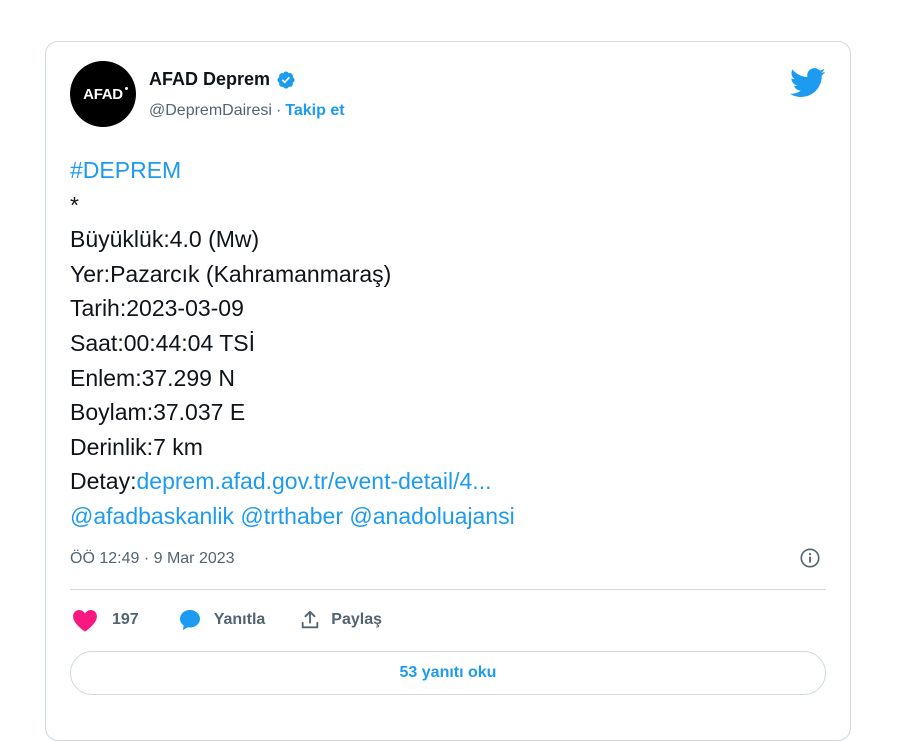 This screenshot has height=741, width=900. Describe the element at coordinates (431, 516) in the screenshot. I see `mention-link: @anadoluajansi` at that location.